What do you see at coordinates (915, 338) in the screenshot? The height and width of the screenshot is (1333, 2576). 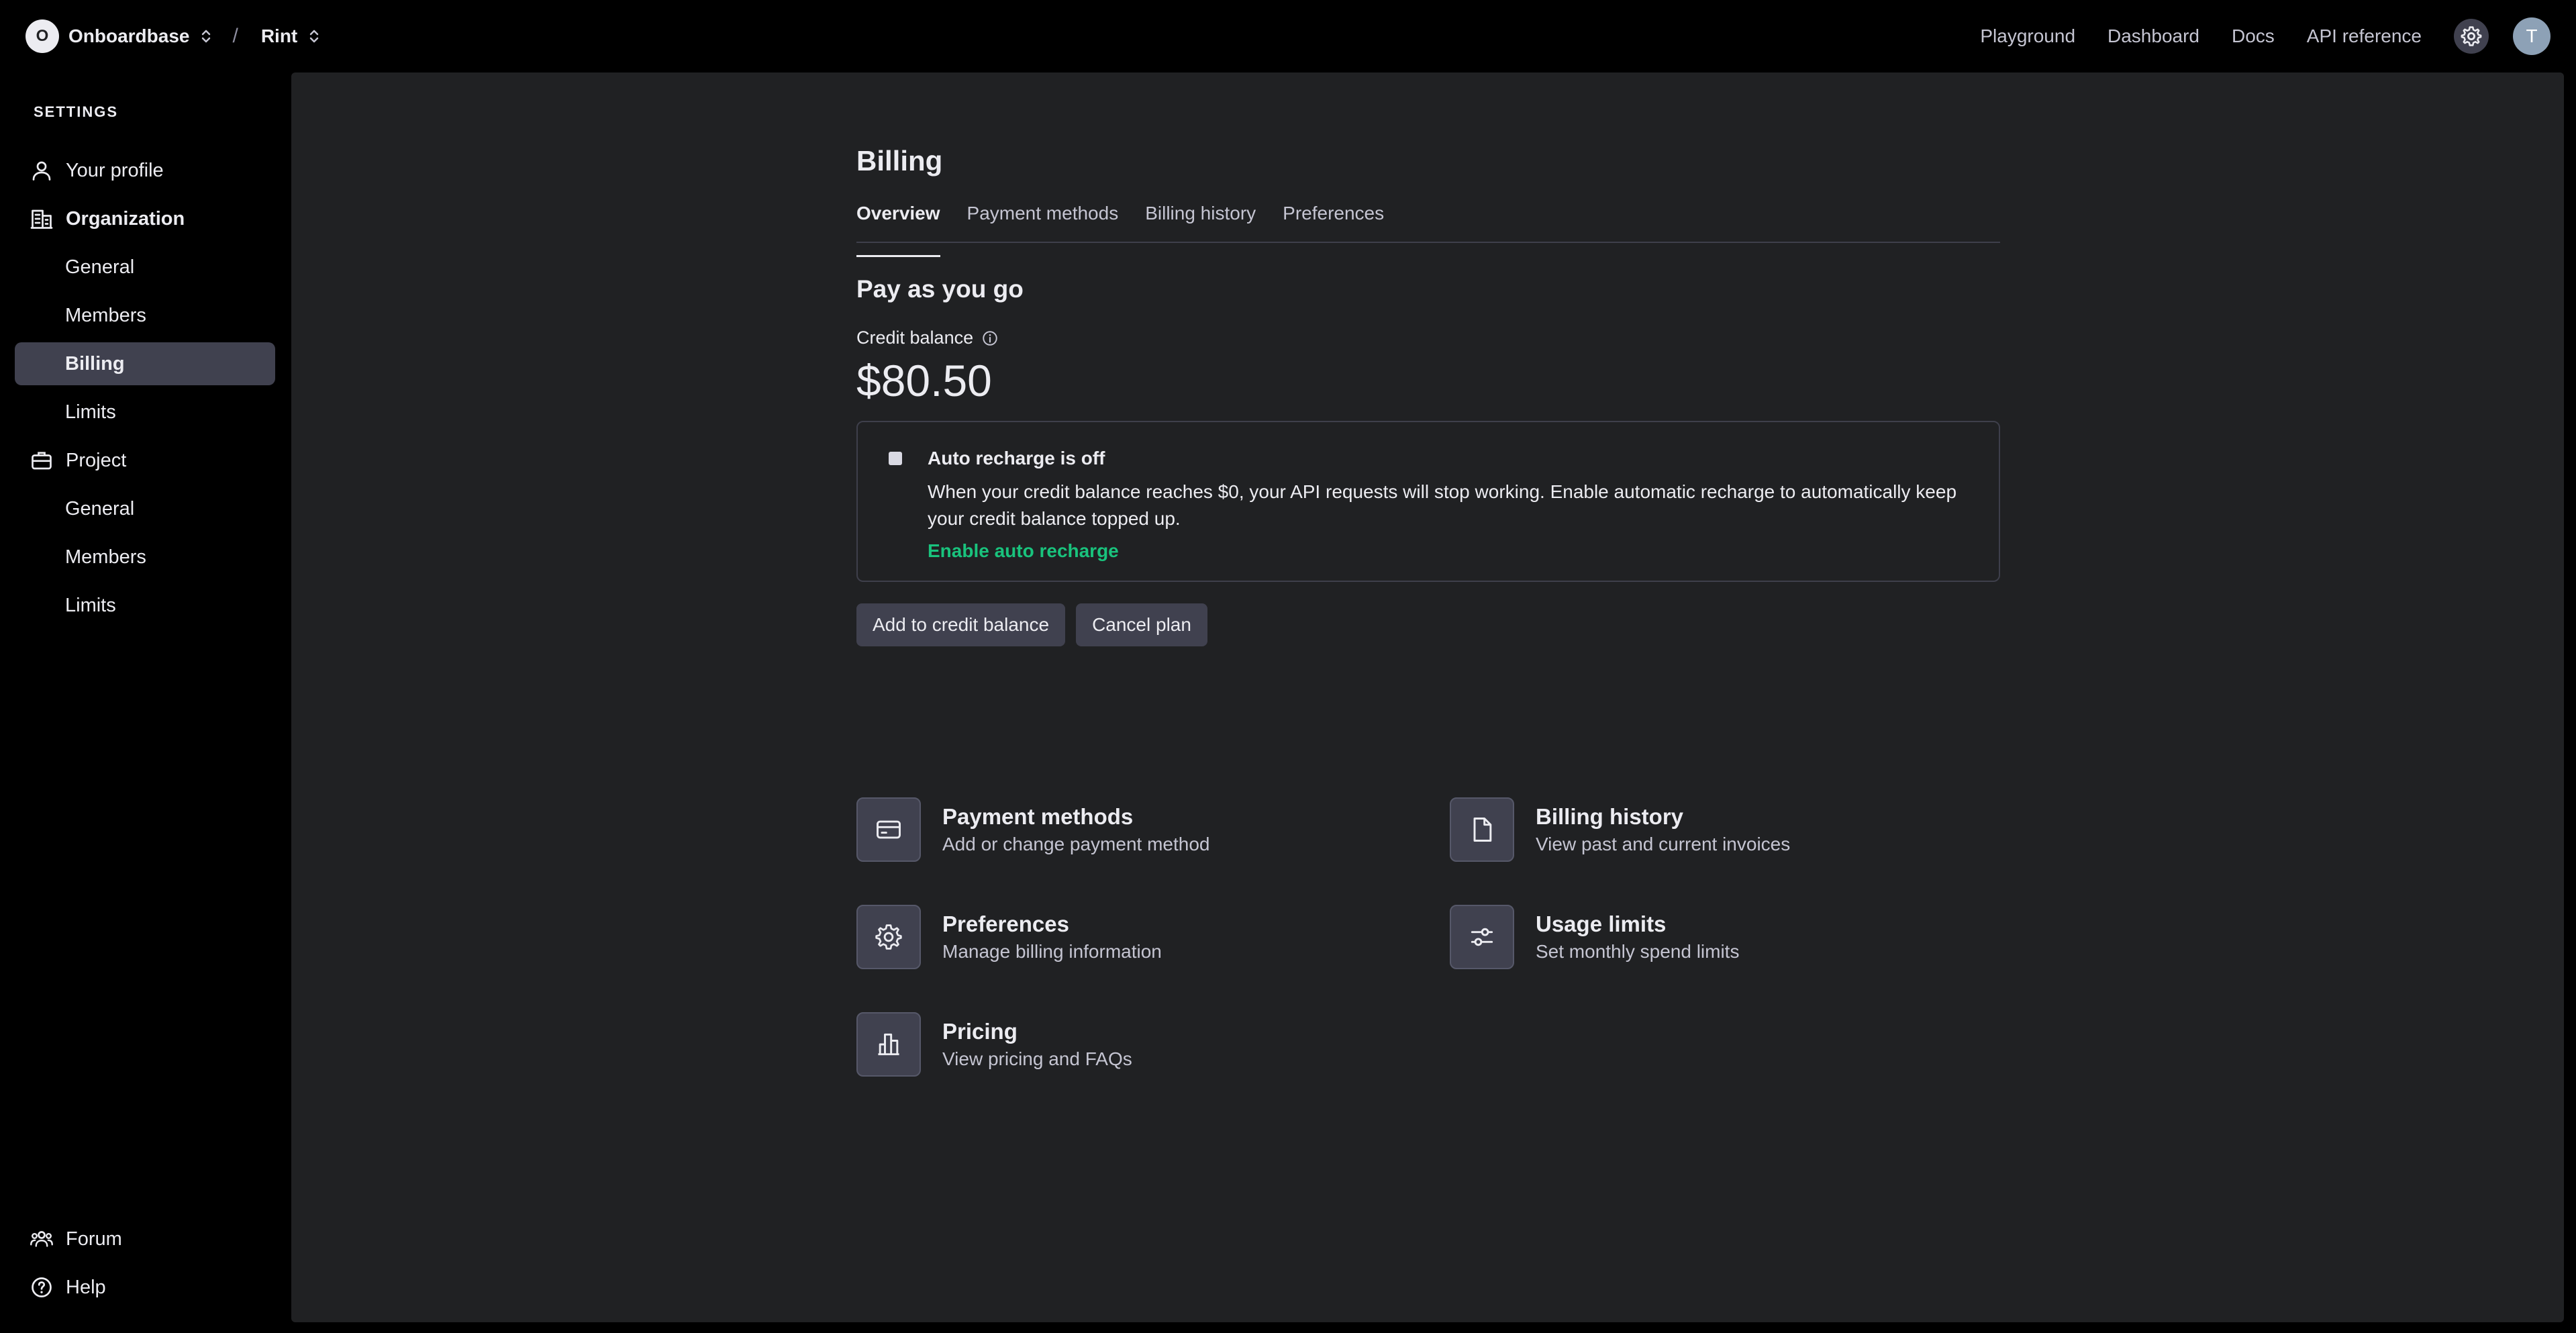 I see `credit-balance-text: Credit balance` at bounding box center [915, 338].